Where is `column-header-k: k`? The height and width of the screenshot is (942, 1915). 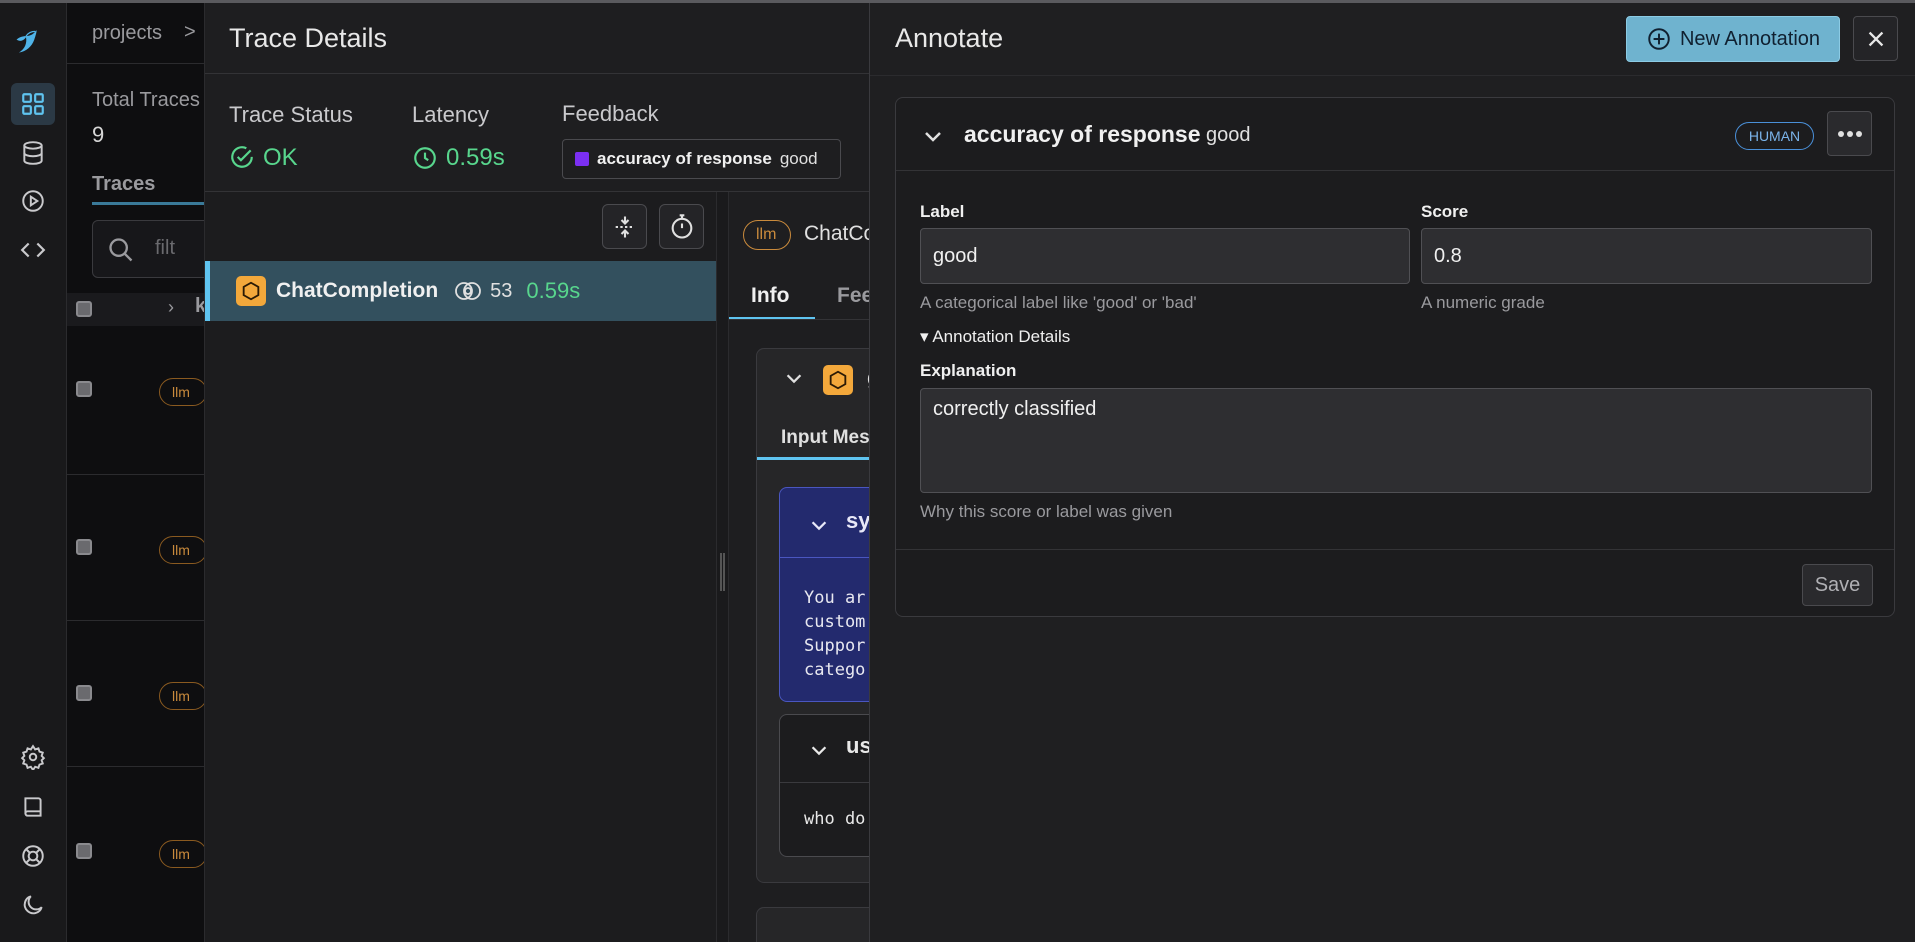
column-header-k: k is located at coordinates (199, 306).